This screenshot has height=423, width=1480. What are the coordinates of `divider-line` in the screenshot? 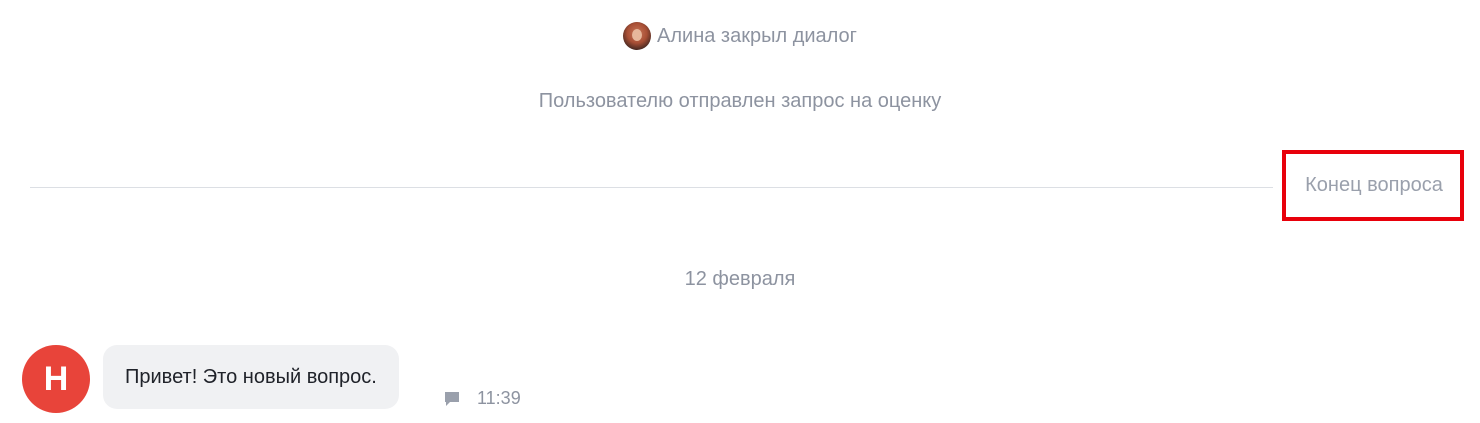 It's located at (651, 187).